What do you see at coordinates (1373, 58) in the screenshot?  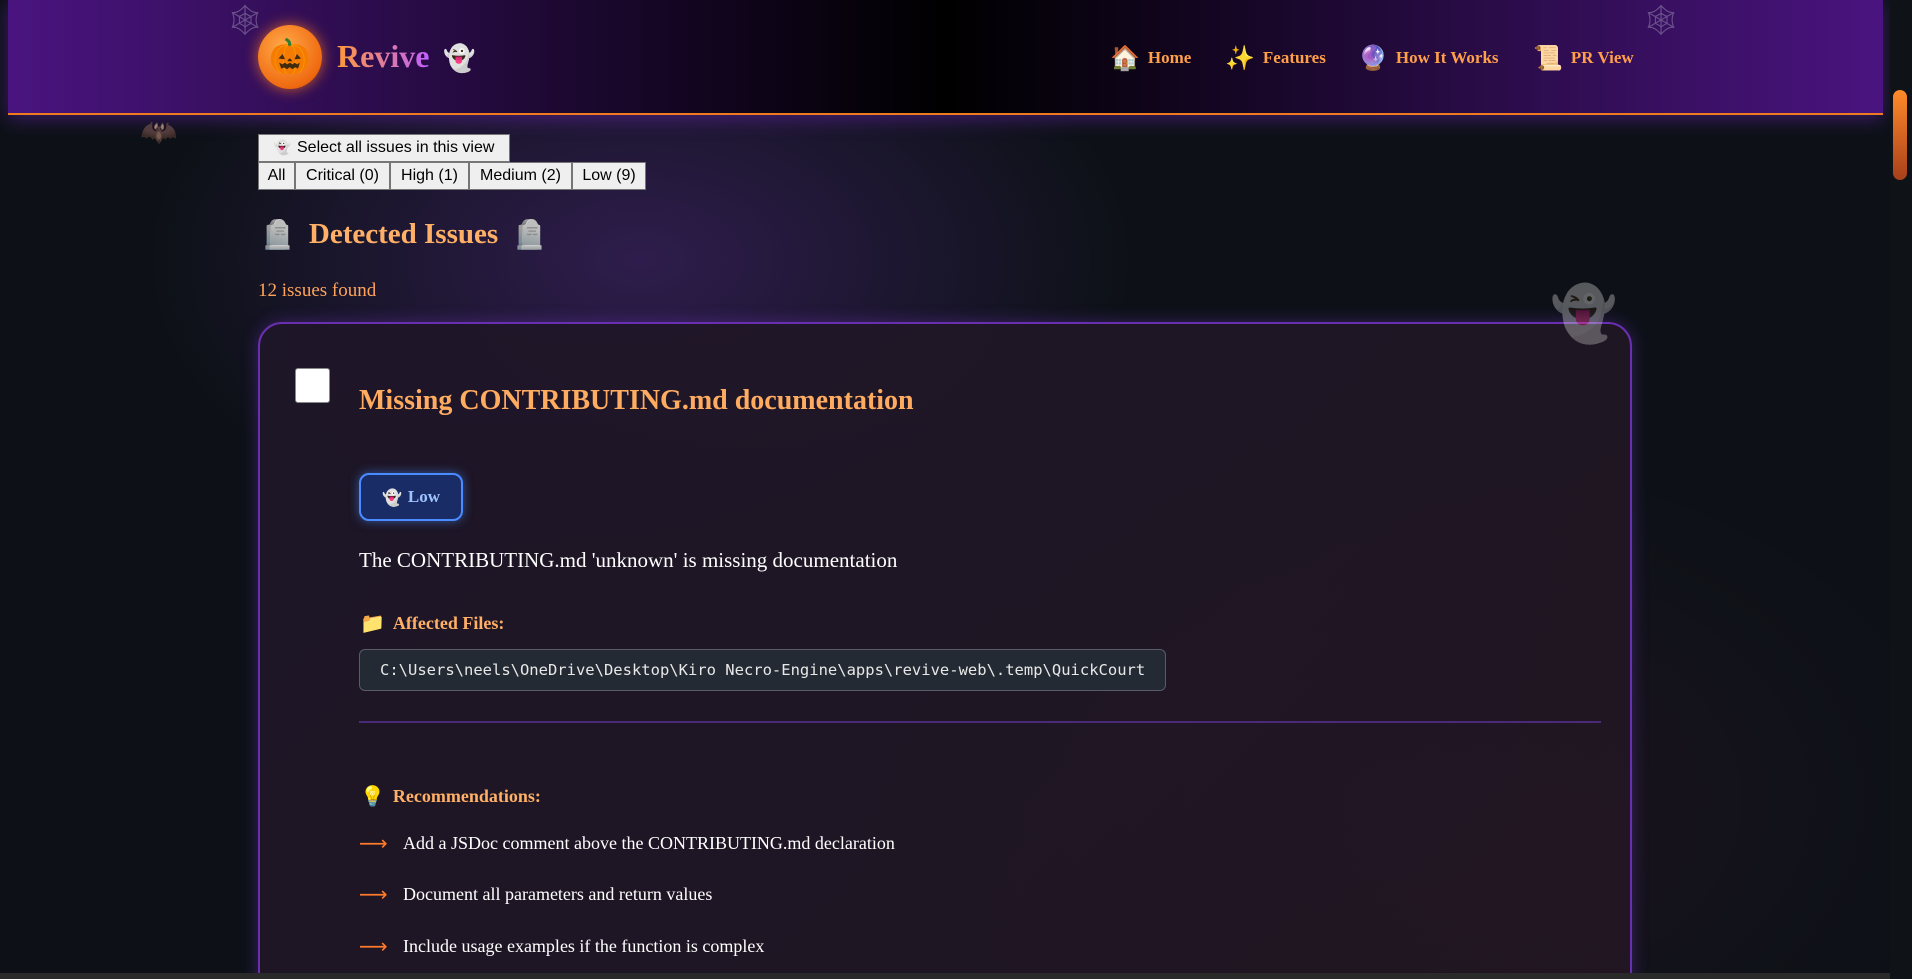 I see `crystal-ball-icon: 🔮` at bounding box center [1373, 58].